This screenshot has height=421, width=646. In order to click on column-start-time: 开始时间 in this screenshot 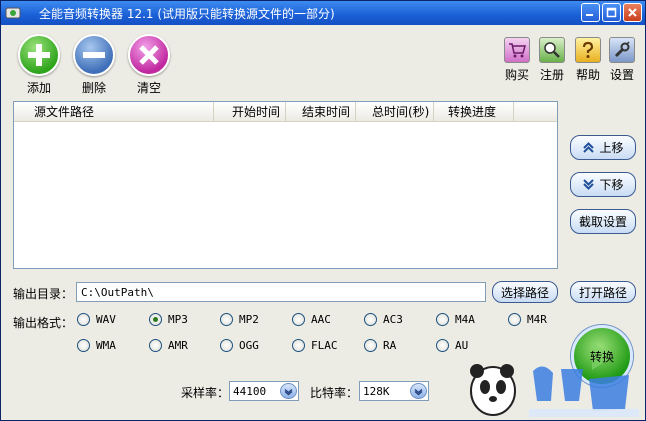, I will do `click(250, 112)`.